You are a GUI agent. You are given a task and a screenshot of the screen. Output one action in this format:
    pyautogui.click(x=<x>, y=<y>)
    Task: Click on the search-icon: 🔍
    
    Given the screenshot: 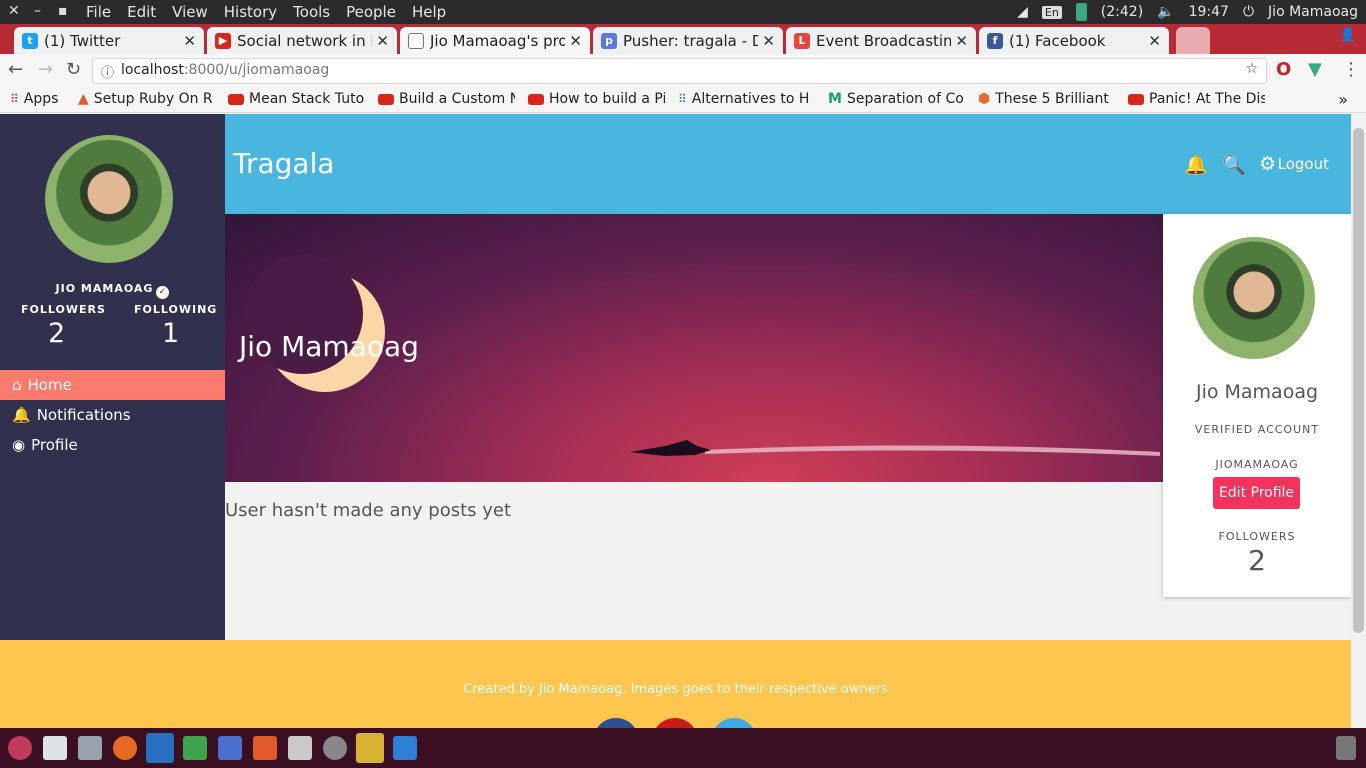 What is the action you would take?
    pyautogui.click(x=1234, y=164)
    